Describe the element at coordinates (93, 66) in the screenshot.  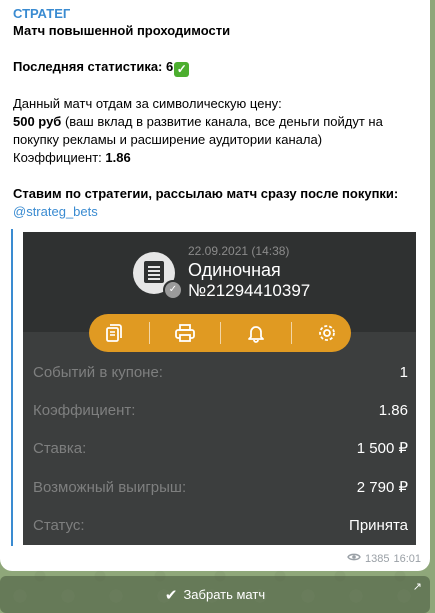
I see `stats-label: Последняя статистика: 6` at that location.